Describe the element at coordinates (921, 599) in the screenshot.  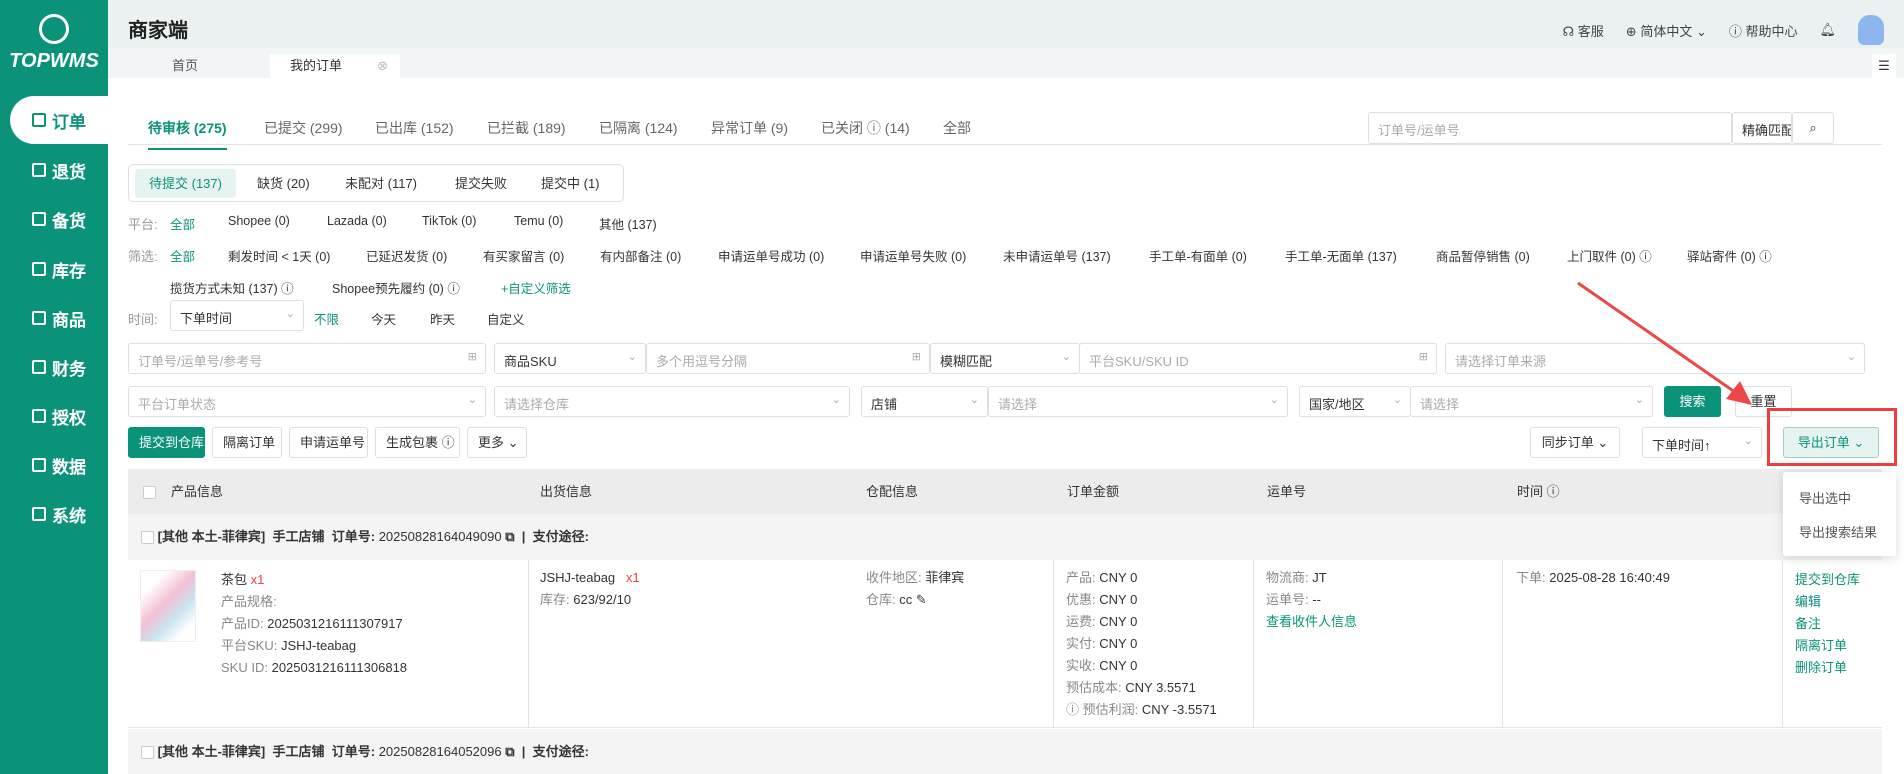
I see `edit-icon: ✎` at that location.